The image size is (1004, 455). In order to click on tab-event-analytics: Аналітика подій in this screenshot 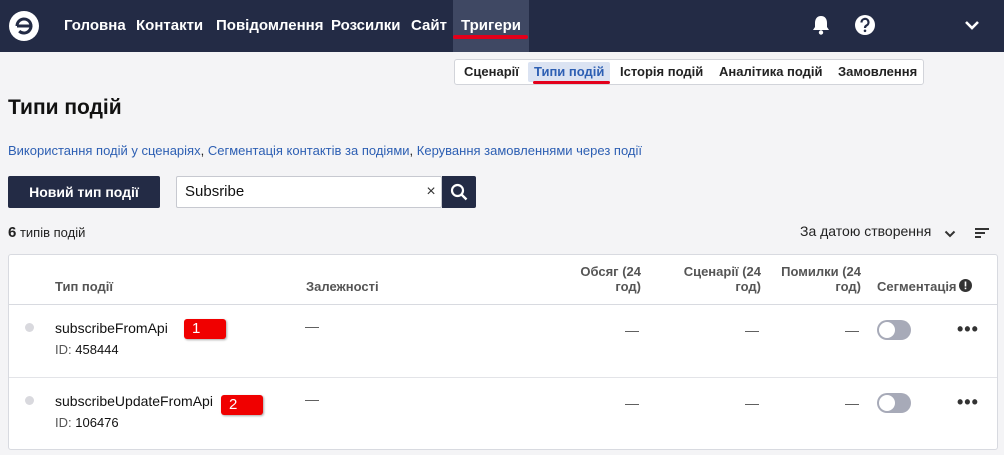, I will do `click(771, 72)`.